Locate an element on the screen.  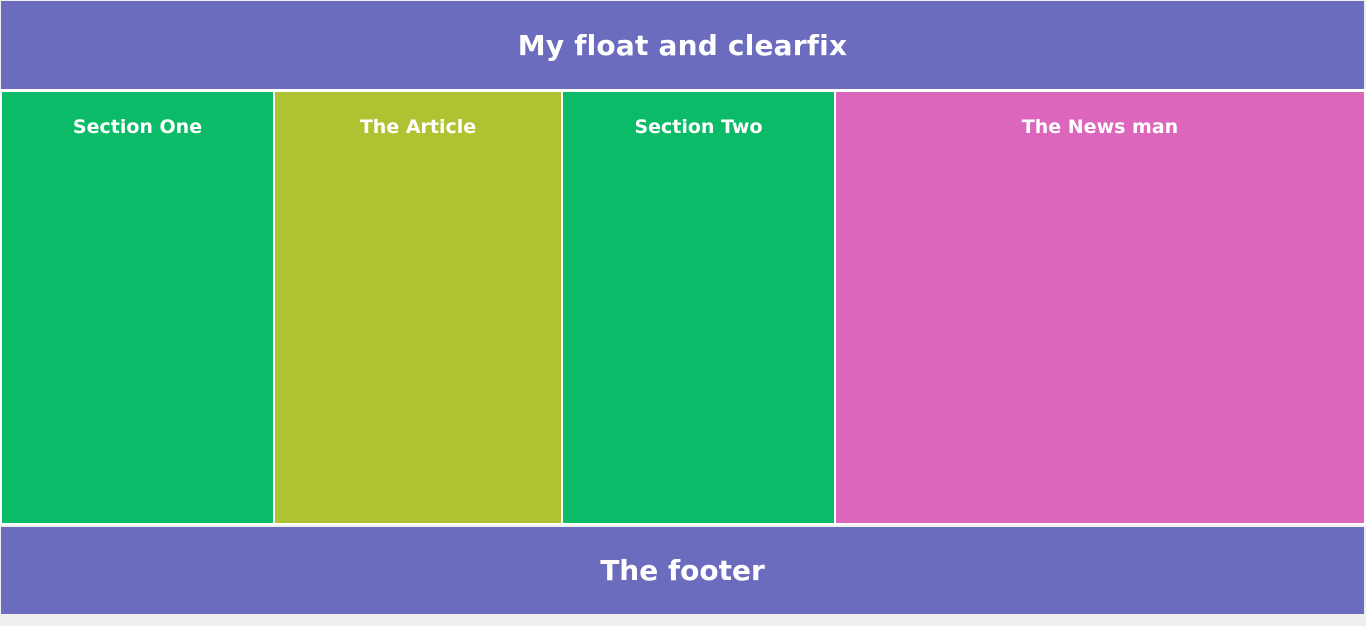
footer-title: The footer is located at coordinates (682, 570).